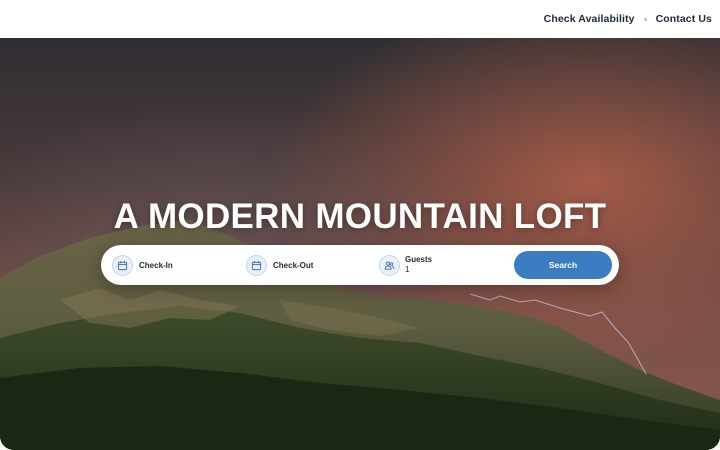 The height and width of the screenshot is (450, 720). Describe the element at coordinates (563, 265) in the screenshot. I see `search-button: Search` at that location.